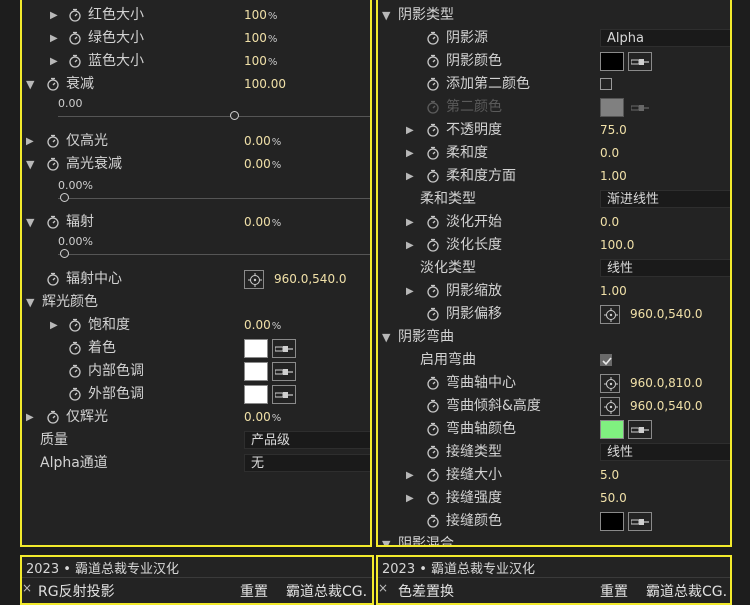 The image size is (750, 605). What do you see at coordinates (666, 383) in the screenshot?
I see `property-value: 960.0,810.0` at bounding box center [666, 383].